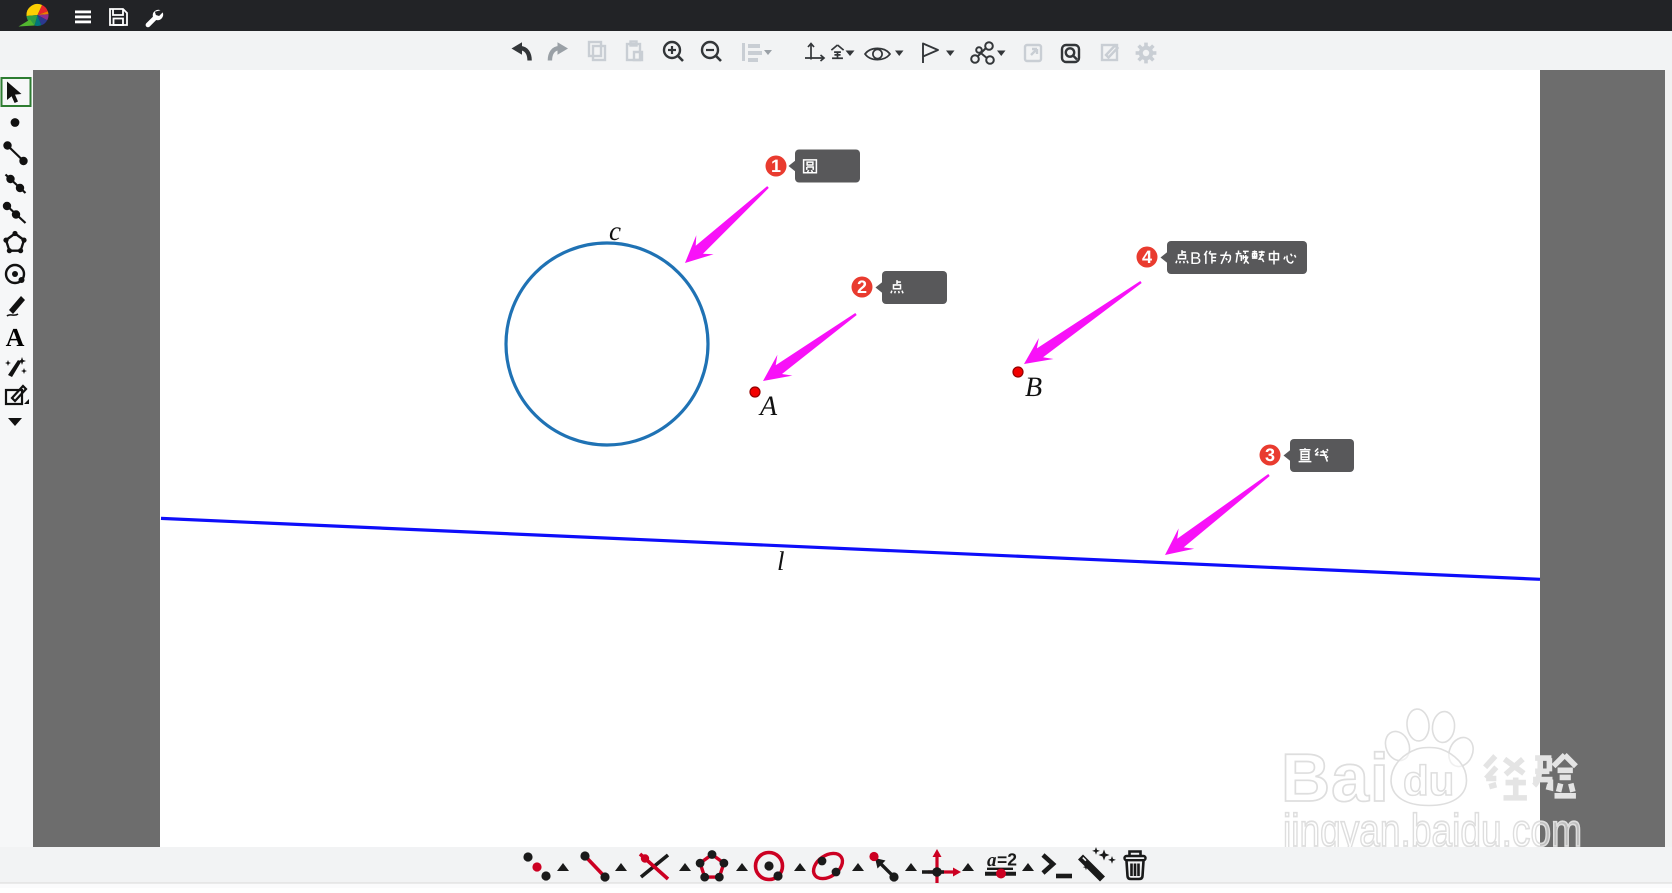  What do you see at coordinates (862, 287) in the screenshot?
I see `svg-text: 2` at bounding box center [862, 287].